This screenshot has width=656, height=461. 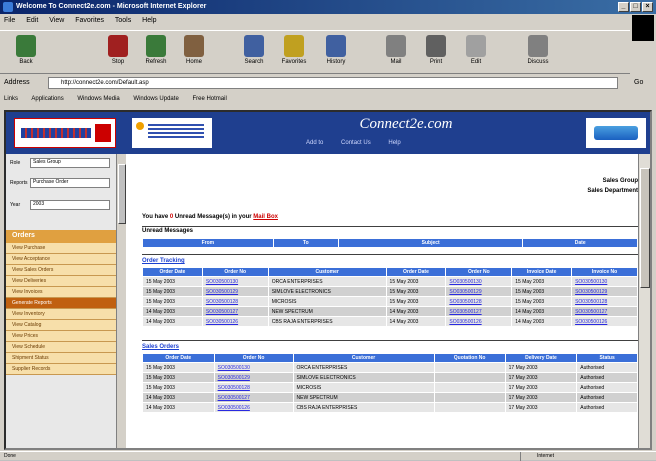 I want to click on edit-button: Edit, so click(x=476, y=50).